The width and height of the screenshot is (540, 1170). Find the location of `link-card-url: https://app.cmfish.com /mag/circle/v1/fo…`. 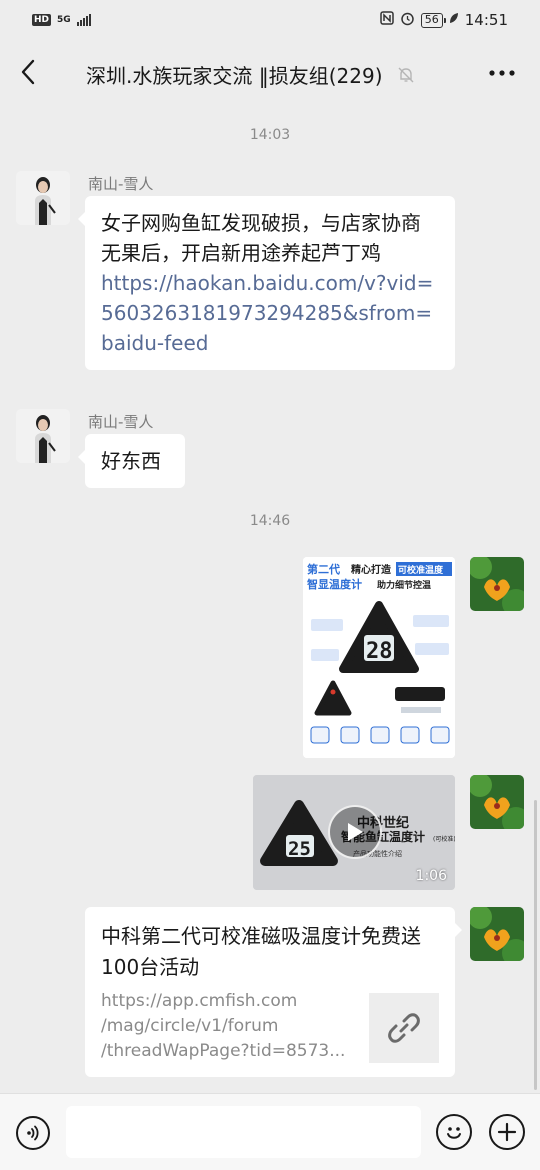

link-card-url: https://app.cmfish.com /mag/circle/v1/fo… is located at coordinates (231, 1026).